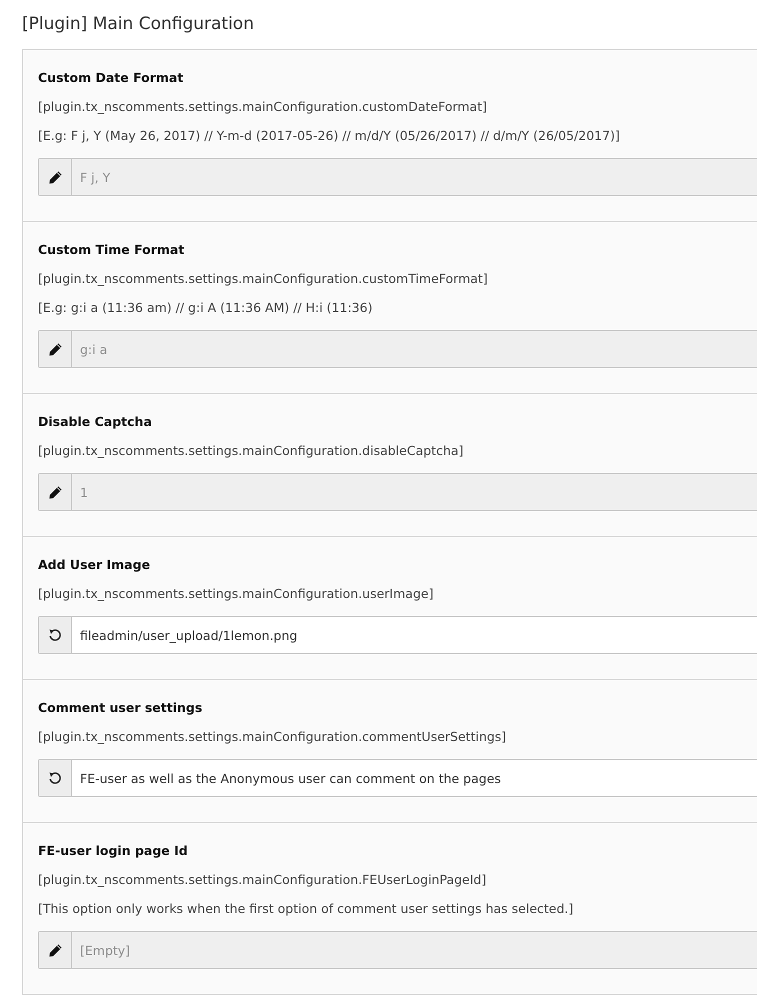  What do you see at coordinates (263, 107) in the screenshot?
I see `setting-hint: [plugin.tx_nscomments.settings.mainConfiguration.customDateFormat]` at bounding box center [263, 107].